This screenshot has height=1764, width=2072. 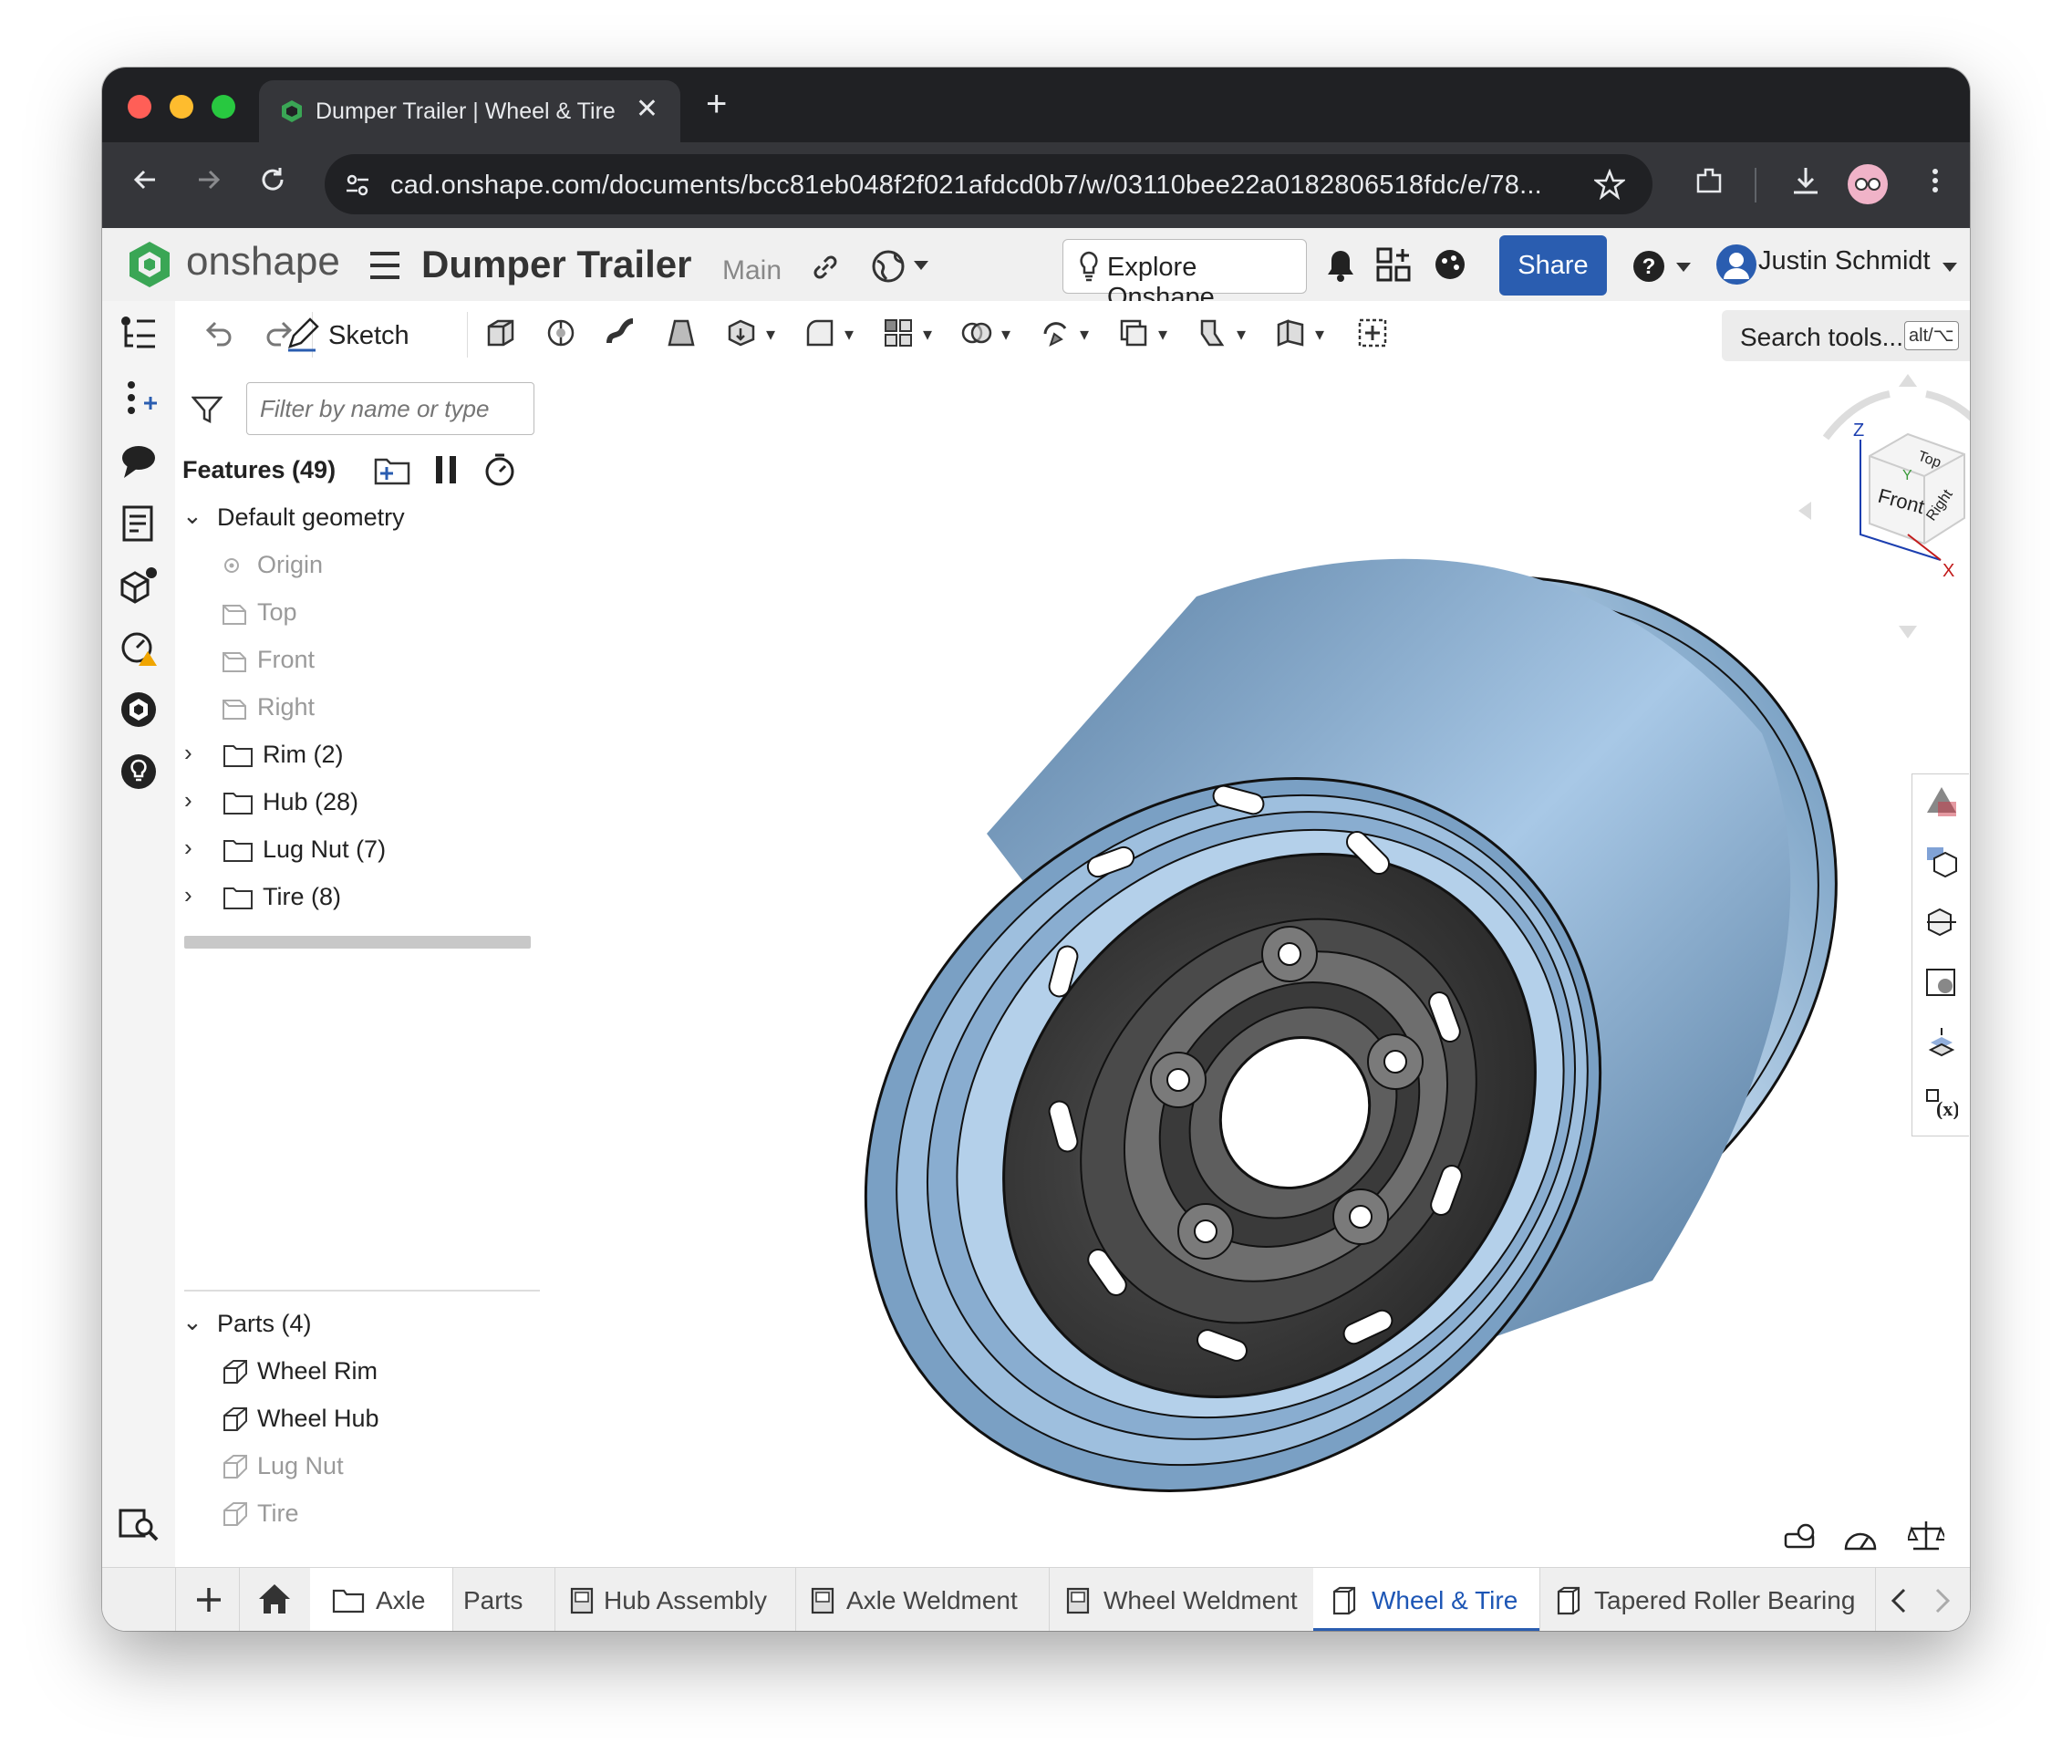 What do you see at coordinates (1800, 1536) in the screenshot?
I see `measure-tape-icon` at bounding box center [1800, 1536].